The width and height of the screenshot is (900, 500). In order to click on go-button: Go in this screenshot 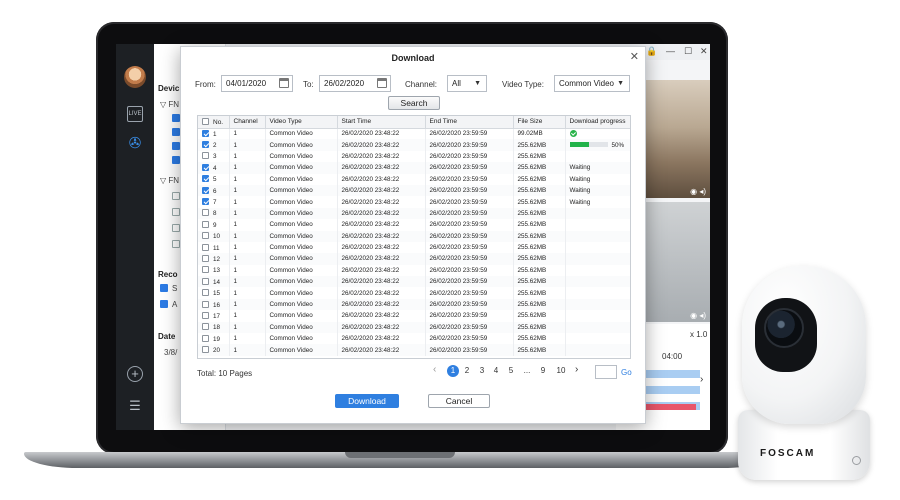, I will do `click(626, 372)`.